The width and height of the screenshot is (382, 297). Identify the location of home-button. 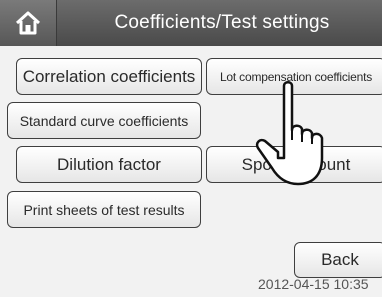
(28, 23).